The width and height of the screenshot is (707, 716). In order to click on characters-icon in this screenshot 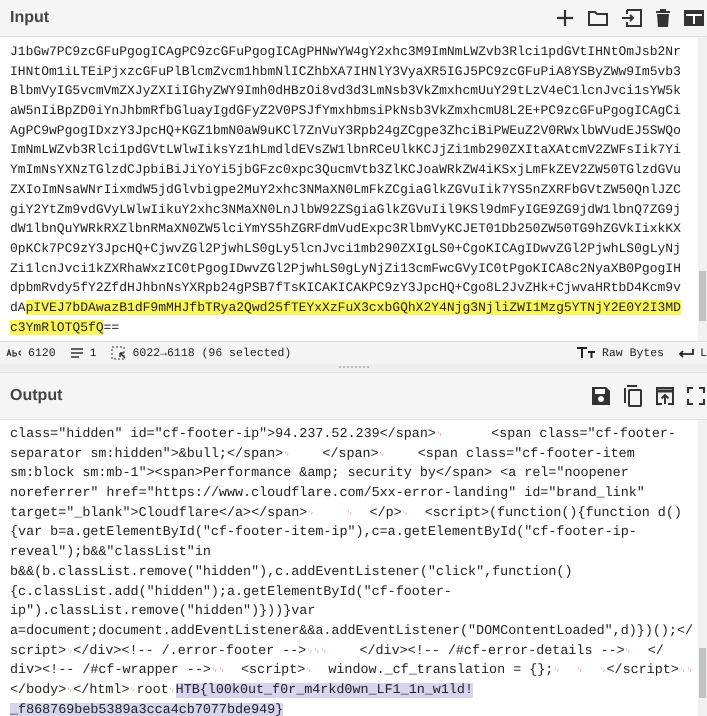, I will do `click(14, 353)`.